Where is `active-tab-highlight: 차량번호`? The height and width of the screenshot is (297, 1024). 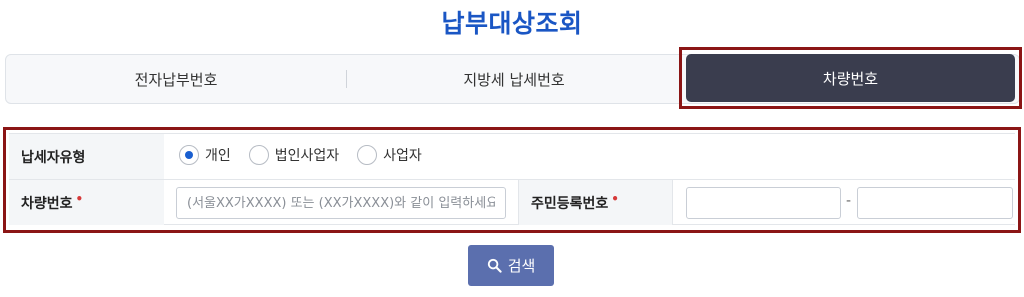 active-tab-highlight: 차량번호 is located at coordinates (850, 78).